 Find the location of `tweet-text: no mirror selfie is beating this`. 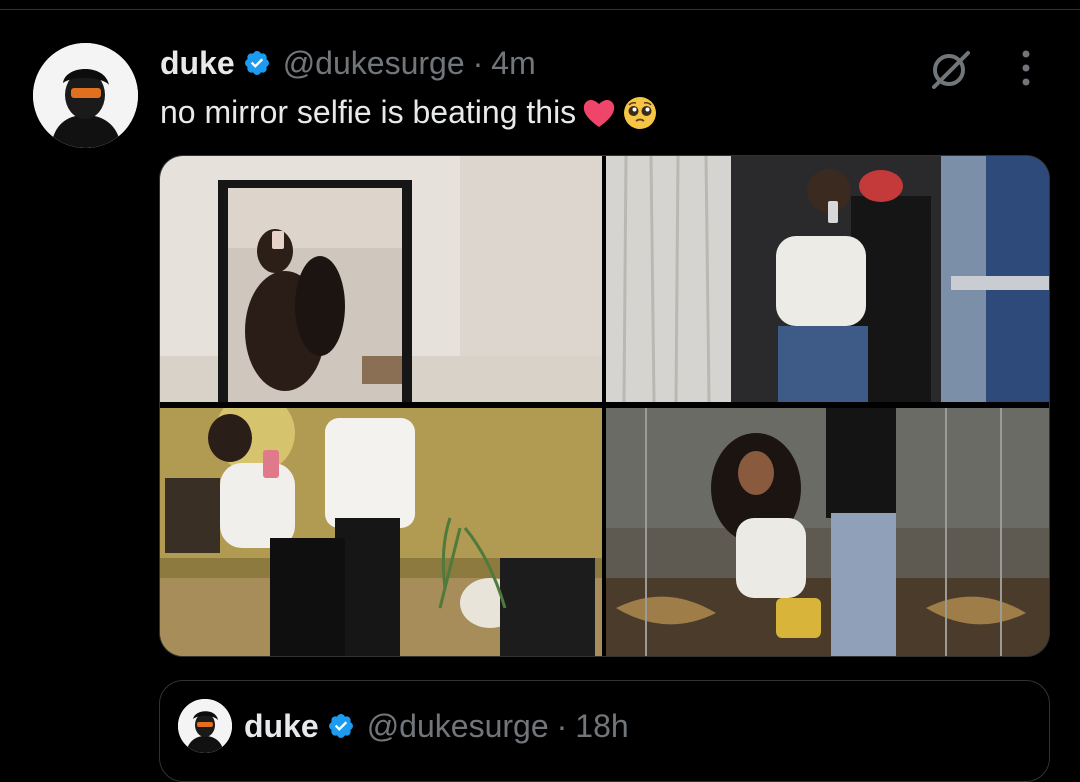

tweet-text: no mirror selfie is beating this is located at coordinates (409, 112).